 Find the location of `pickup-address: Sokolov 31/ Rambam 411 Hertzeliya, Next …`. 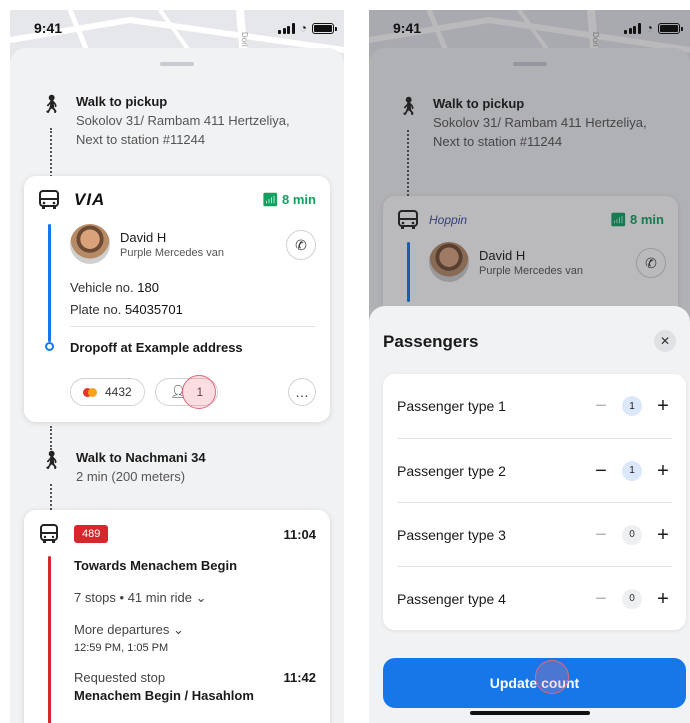

pickup-address: Sokolov 31/ Rambam 411 Hertzeliya, Next … is located at coordinates (183, 130).